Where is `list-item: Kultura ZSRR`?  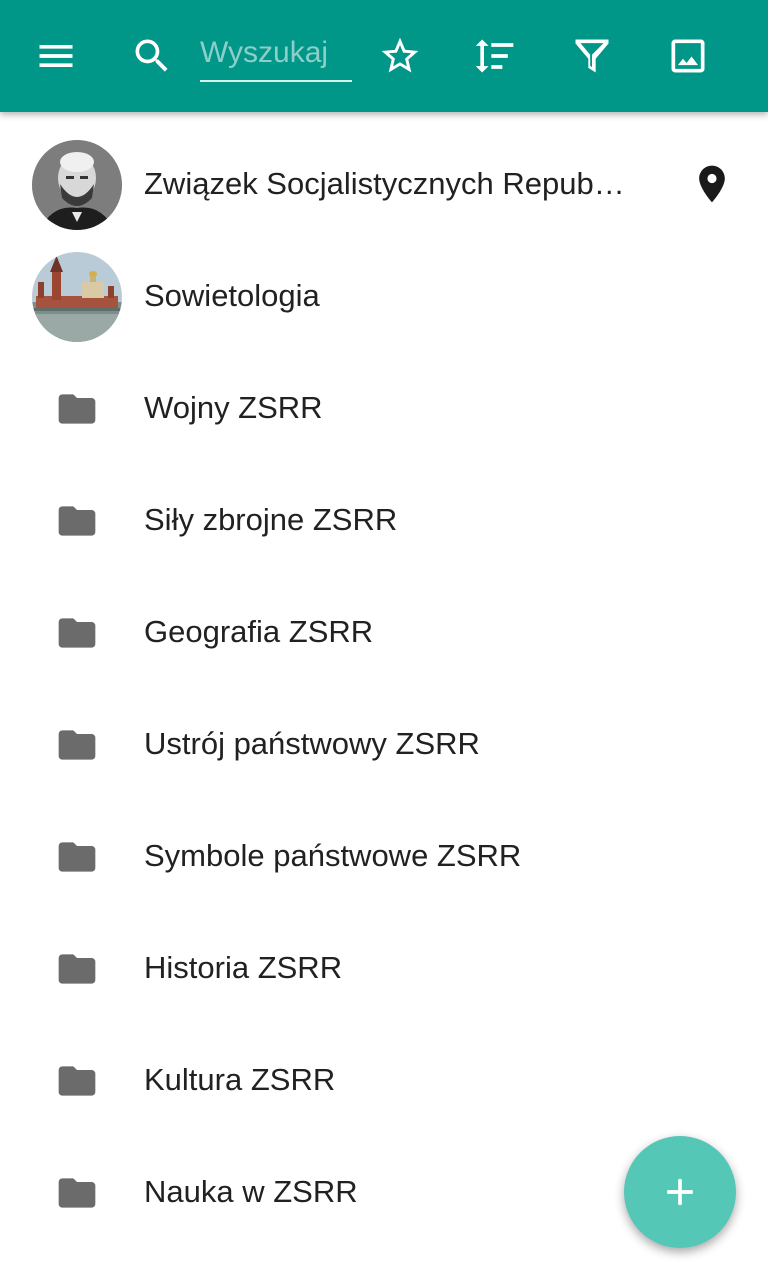
list-item: Kultura ZSRR is located at coordinates (384, 1080).